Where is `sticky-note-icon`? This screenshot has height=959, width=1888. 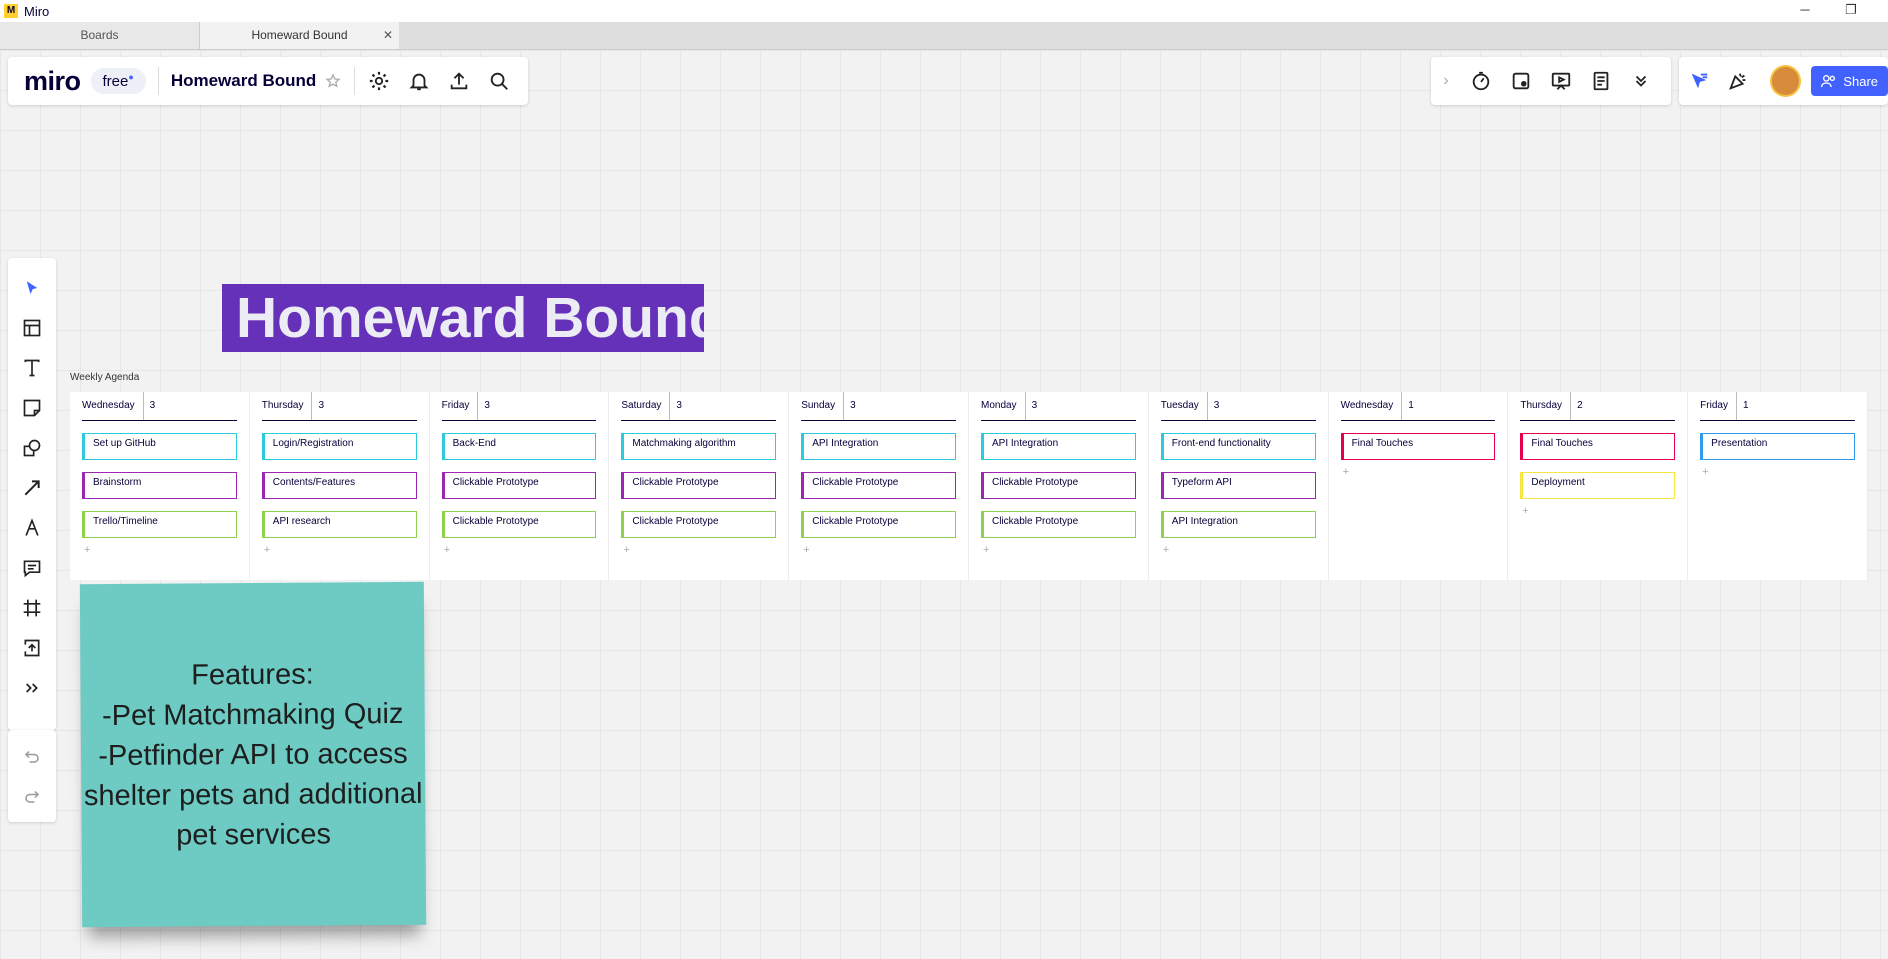
sticky-note-icon is located at coordinates (32, 408).